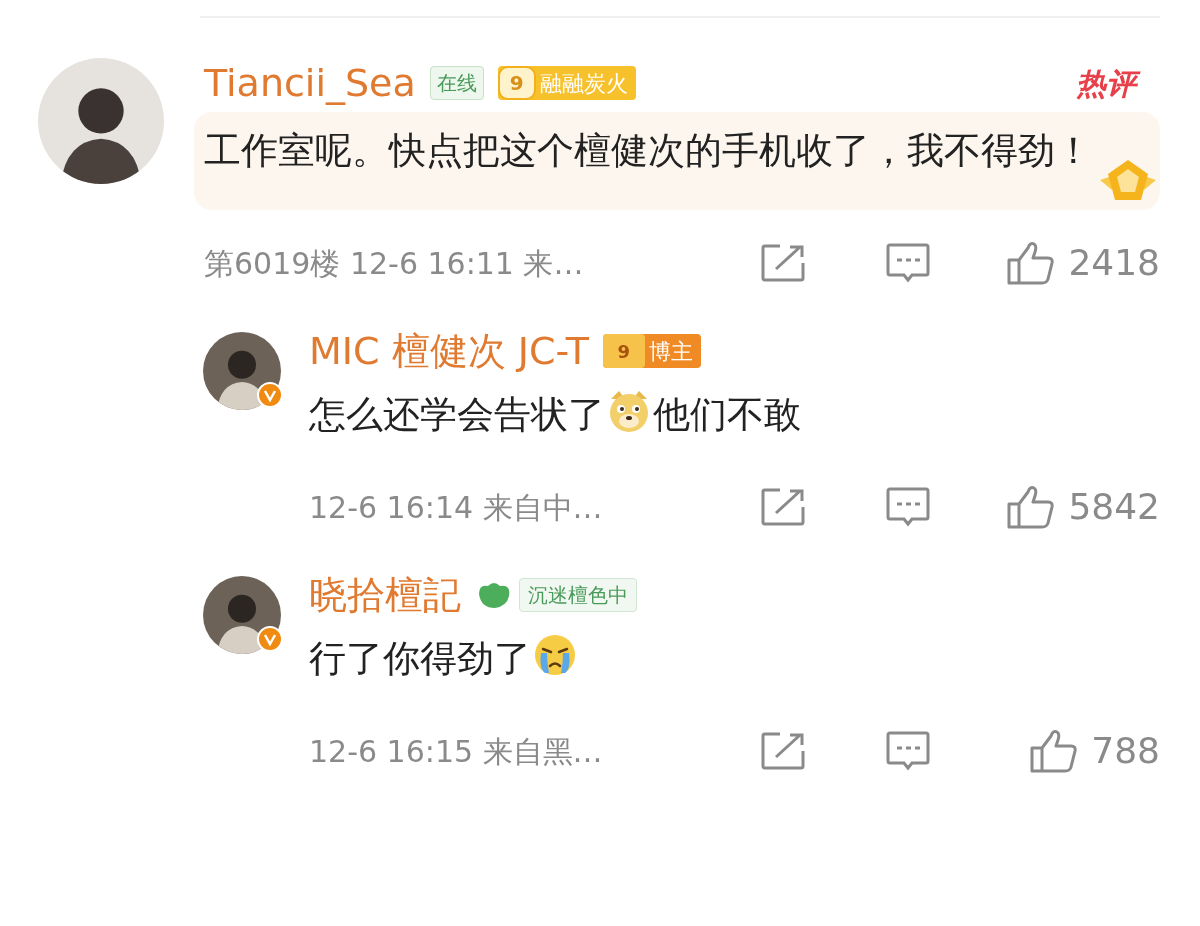 This screenshot has width=1200, height=926. What do you see at coordinates (420, 658) in the screenshot?
I see `comment-text: 行了你得劲了` at bounding box center [420, 658].